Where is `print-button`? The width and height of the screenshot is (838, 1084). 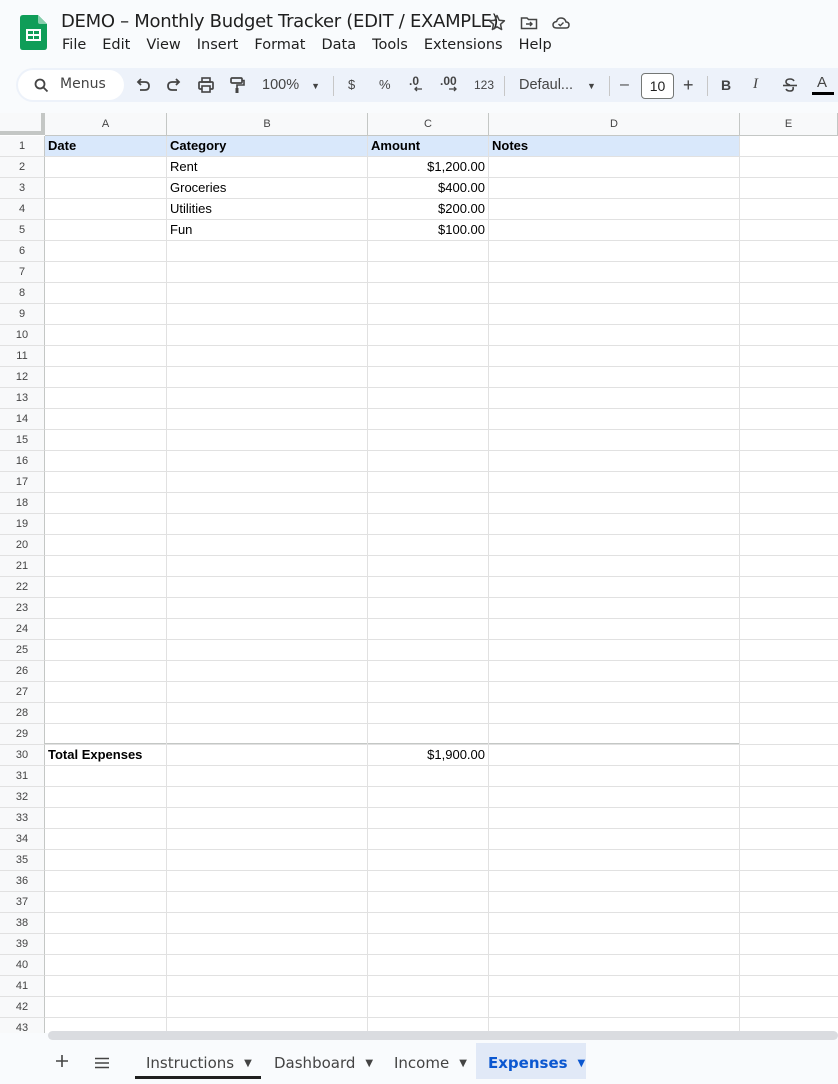
print-button is located at coordinates (206, 85).